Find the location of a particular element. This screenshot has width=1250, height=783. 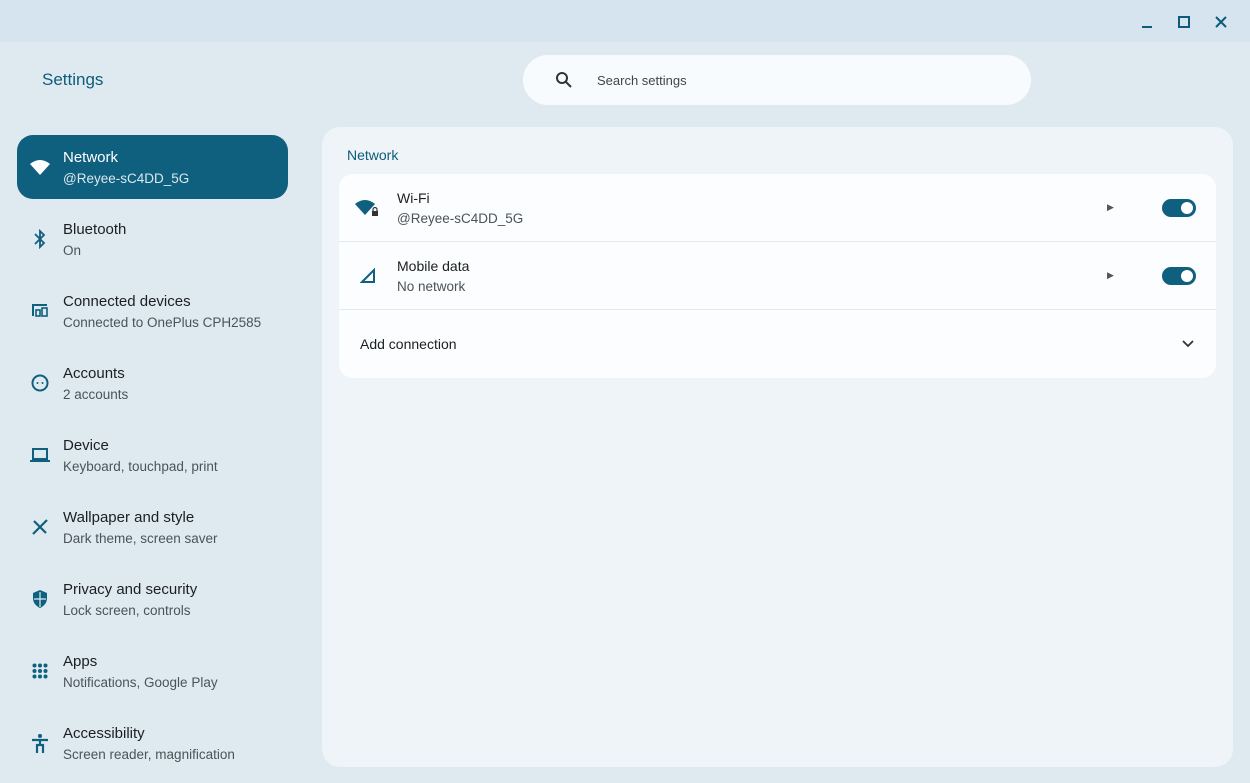

sidebar-item-apps: Apps Notifications, Google Play is located at coordinates (152, 671).